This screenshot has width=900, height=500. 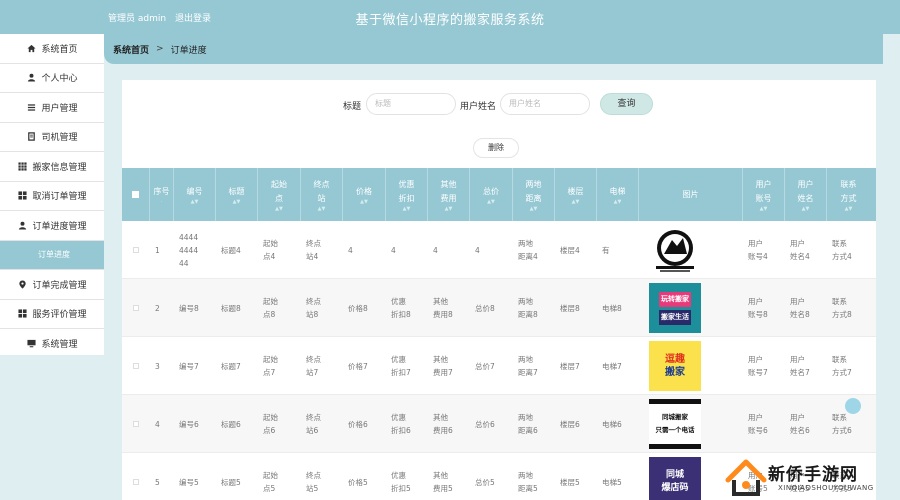 I want to click on cell-index: 4, so click(x=157, y=424).